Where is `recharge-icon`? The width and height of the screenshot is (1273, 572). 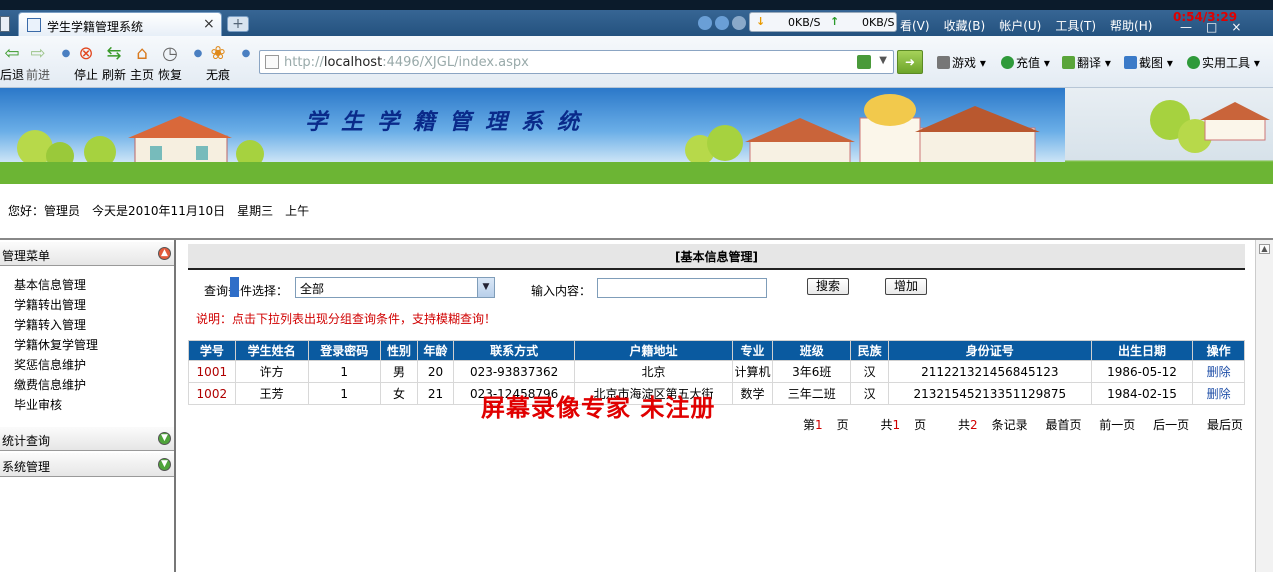 recharge-icon is located at coordinates (1007, 62).